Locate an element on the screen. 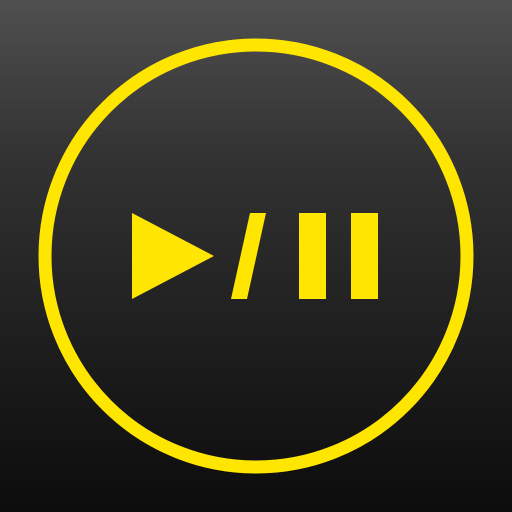  pause-bar-right-icon is located at coordinates (364, 256).